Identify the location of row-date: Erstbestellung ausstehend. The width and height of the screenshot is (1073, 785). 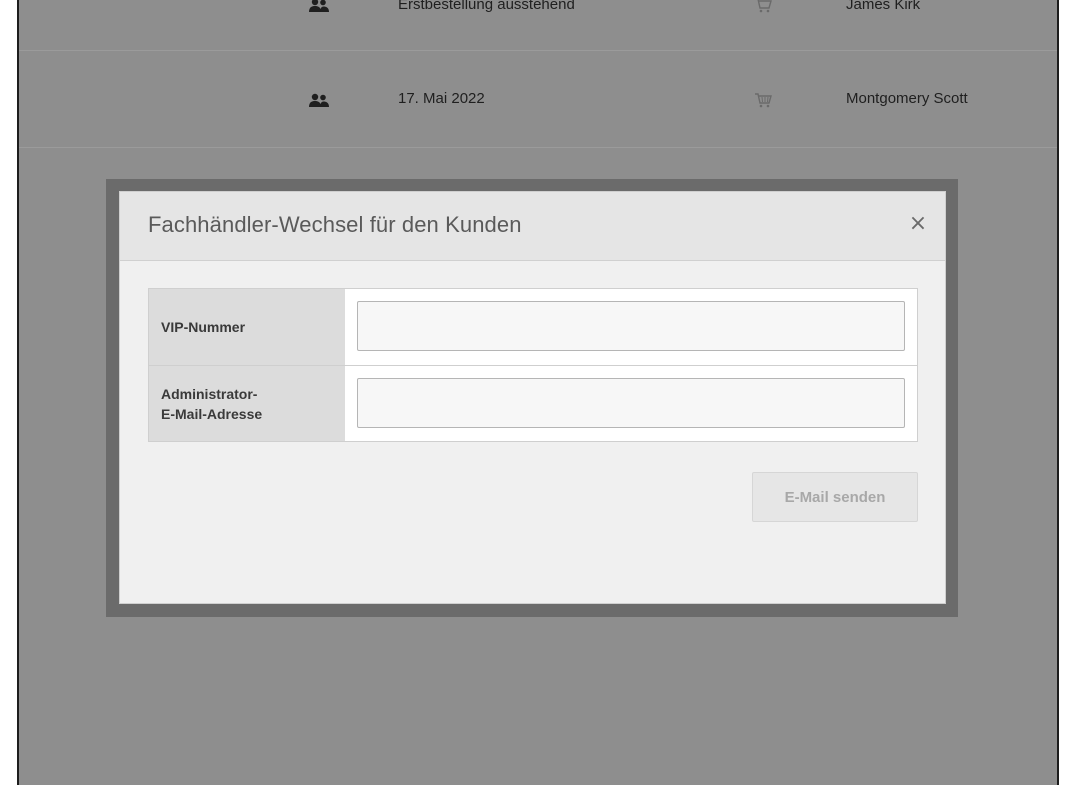
(486, 6).